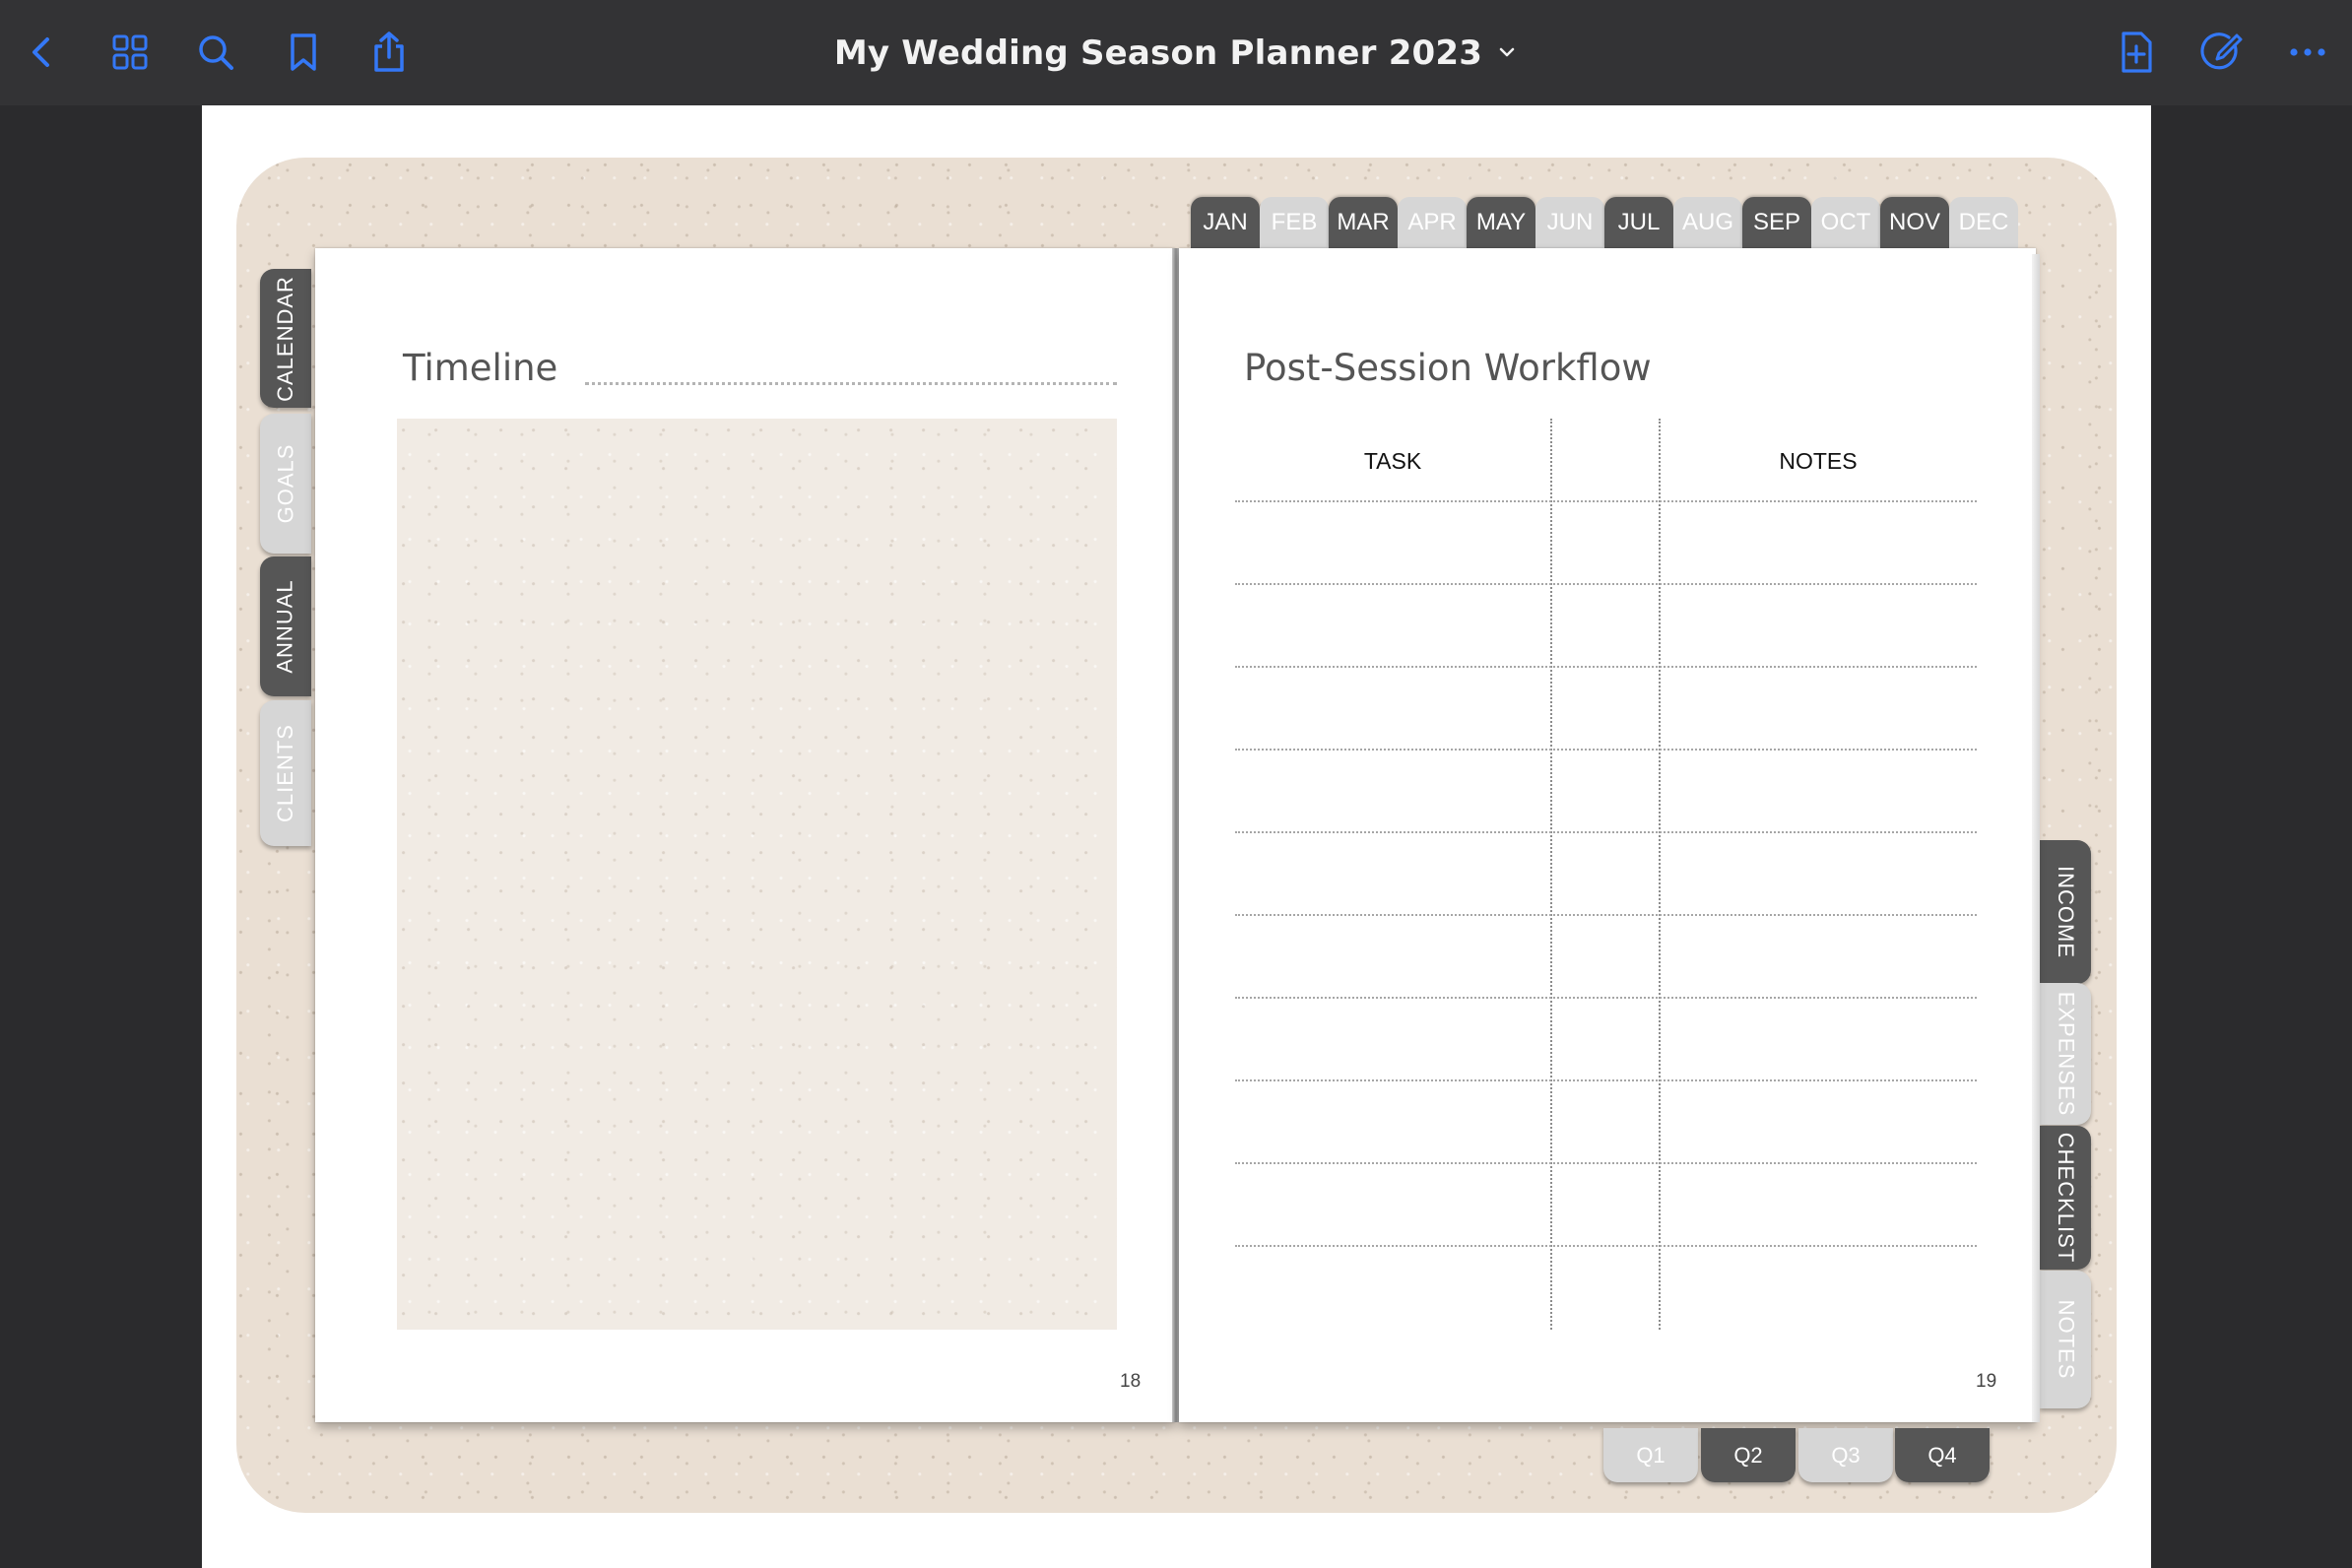 This screenshot has height=1568, width=2352. What do you see at coordinates (130, 53) in the screenshot?
I see `grid-icon` at bounding box center [130, 53].